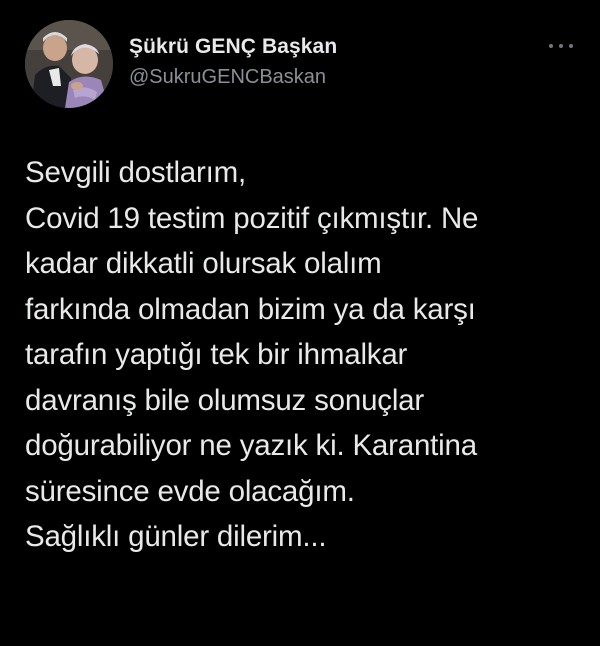 The height and width of the screenshot is (646, 600). Describe the element at coordinates (136, 172) in the screenshot. I see `tweet-text-line: Sevgili dostlarım,` at that location.